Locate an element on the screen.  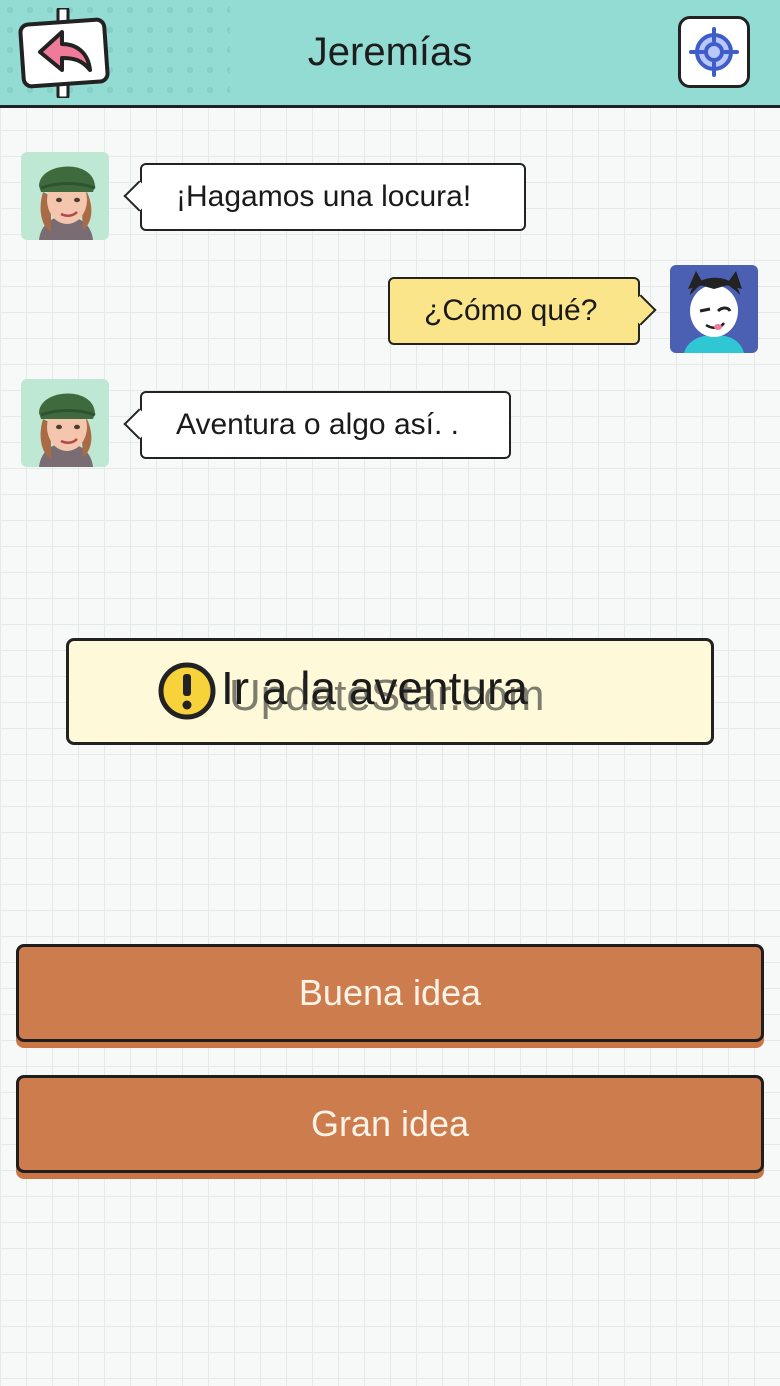
message-text: ¡Hagamos una locura! is located at coordinates (324, 196).